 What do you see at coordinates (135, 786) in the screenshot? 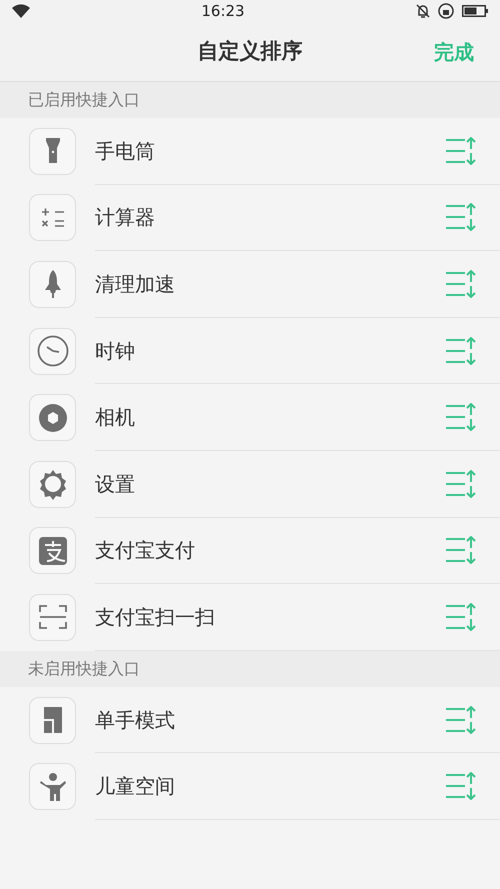
I see `shortcut-label: 儿童空间` at bounding box center [135, 786].